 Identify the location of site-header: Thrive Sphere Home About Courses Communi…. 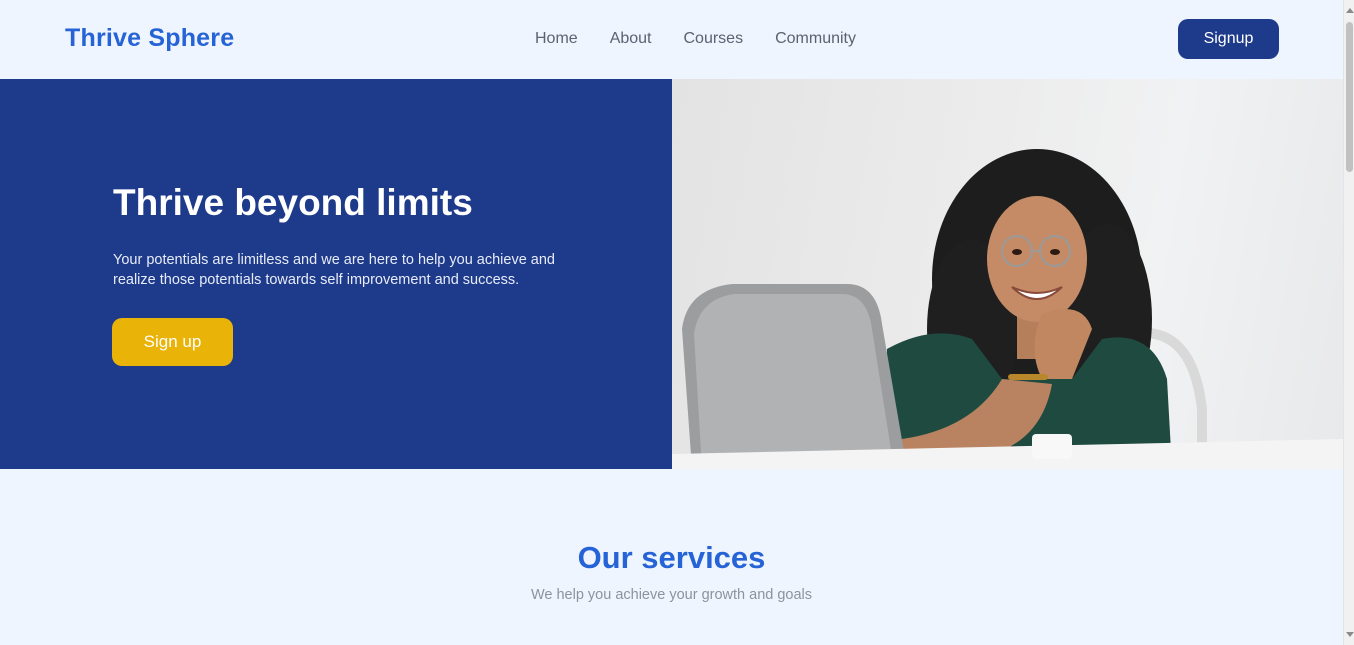
(671, 39).